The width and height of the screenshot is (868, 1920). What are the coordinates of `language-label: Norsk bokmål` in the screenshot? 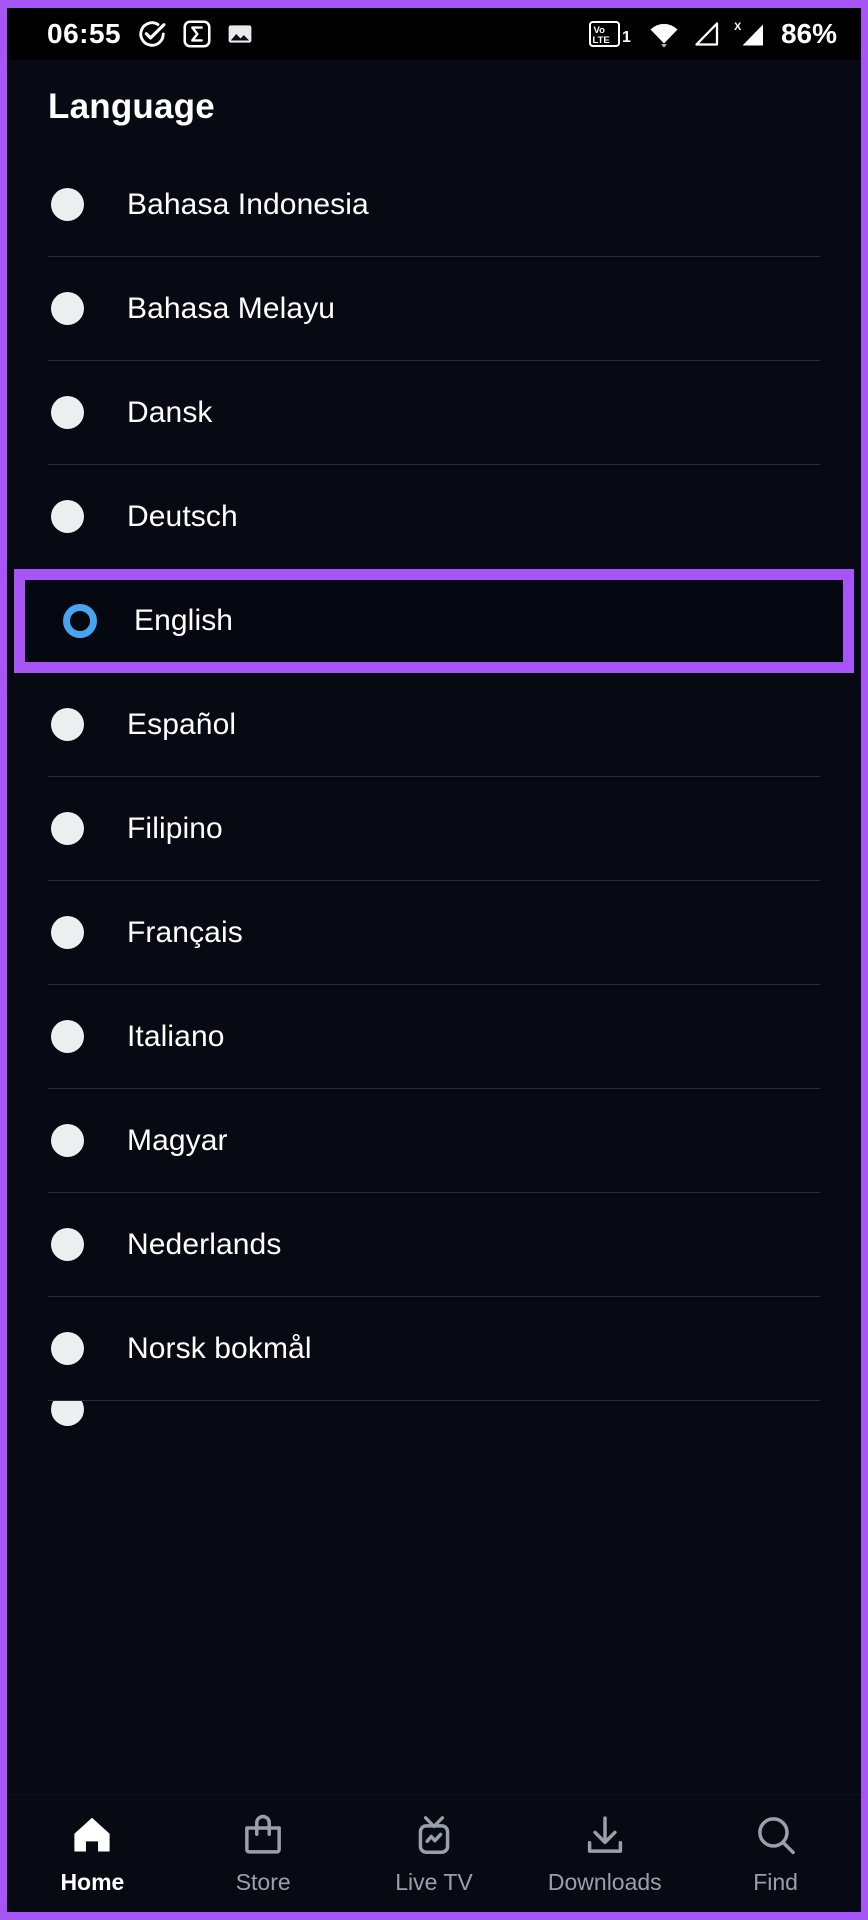 It's located at (219, 1348).